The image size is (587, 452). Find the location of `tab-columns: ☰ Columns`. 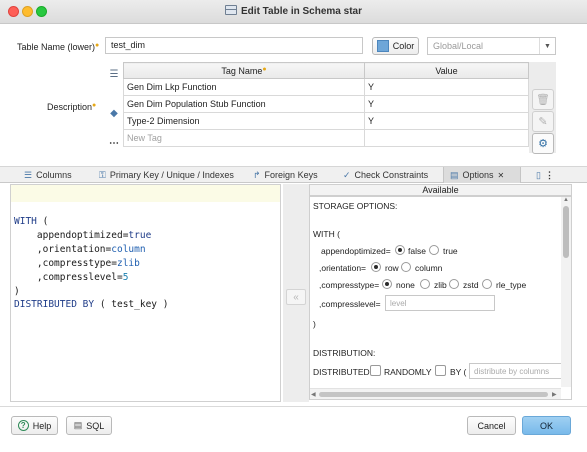

tab-columns: ☰ Columns is located at coordinates (48, 175).